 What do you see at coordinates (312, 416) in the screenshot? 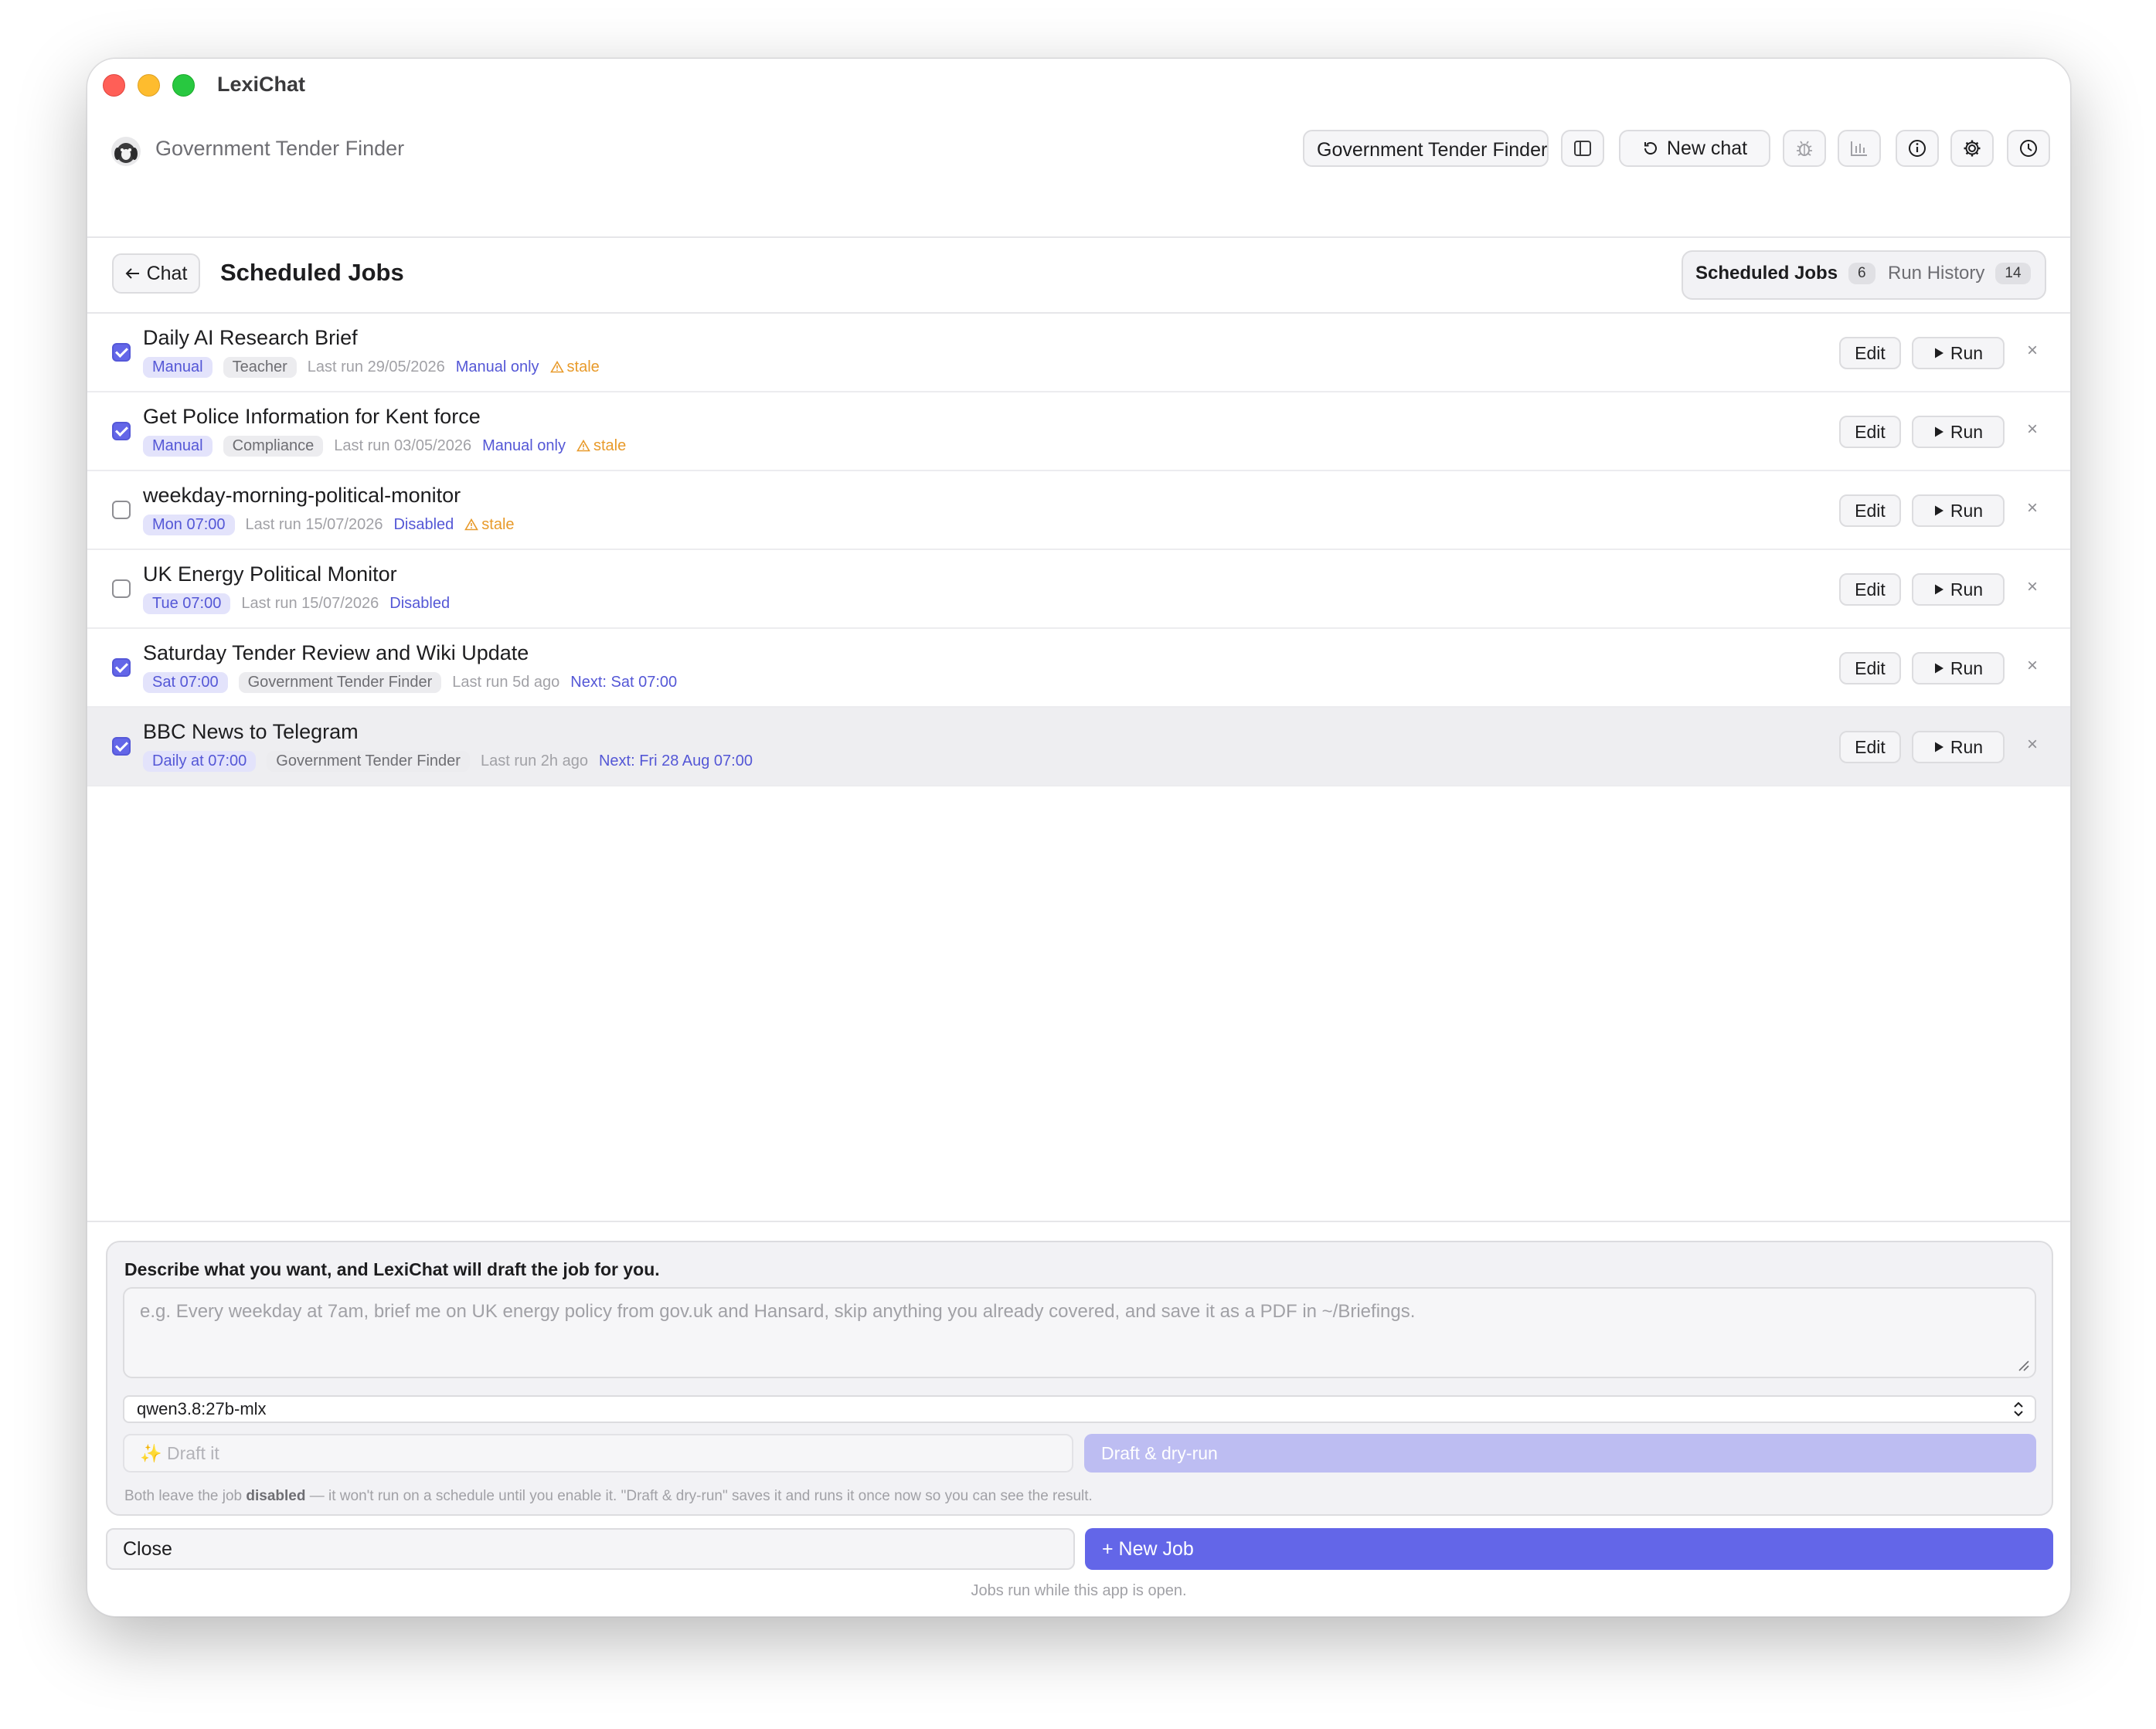
I see `job-name: Get Police Information for Kent force` at bounding box center [312, 416].